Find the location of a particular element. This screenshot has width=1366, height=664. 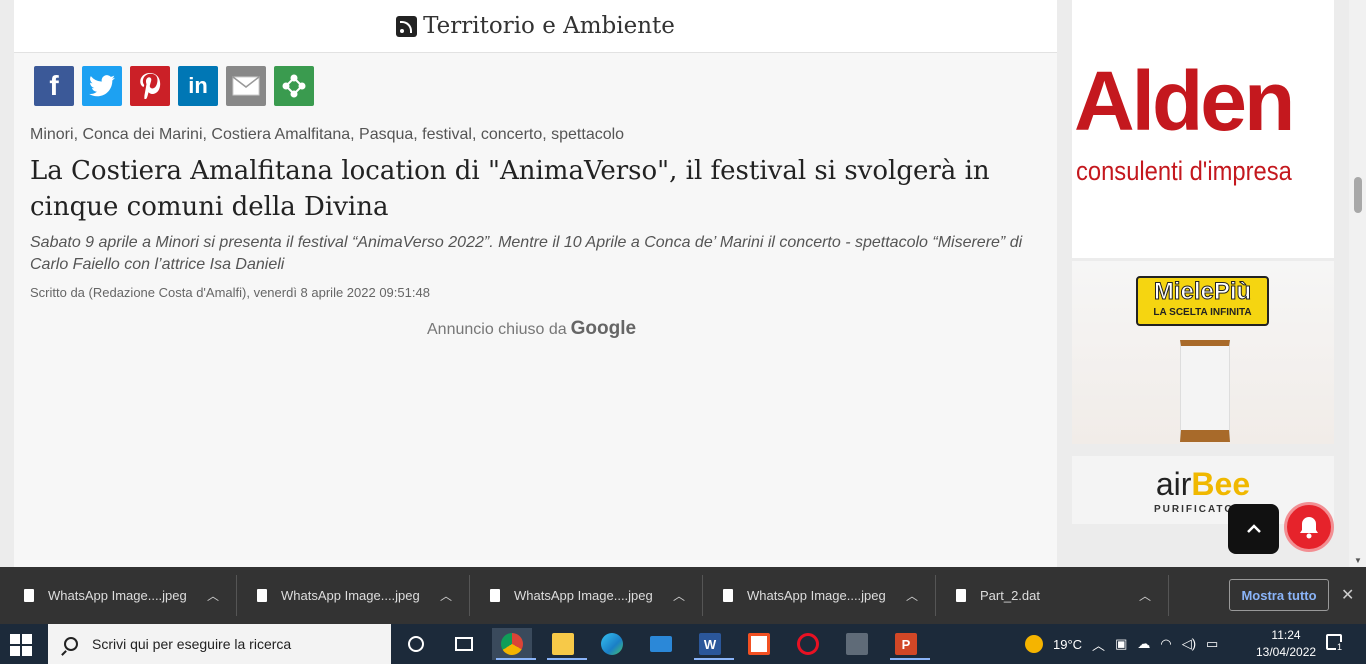

bell-icon is located at coordinates (1309, 528).